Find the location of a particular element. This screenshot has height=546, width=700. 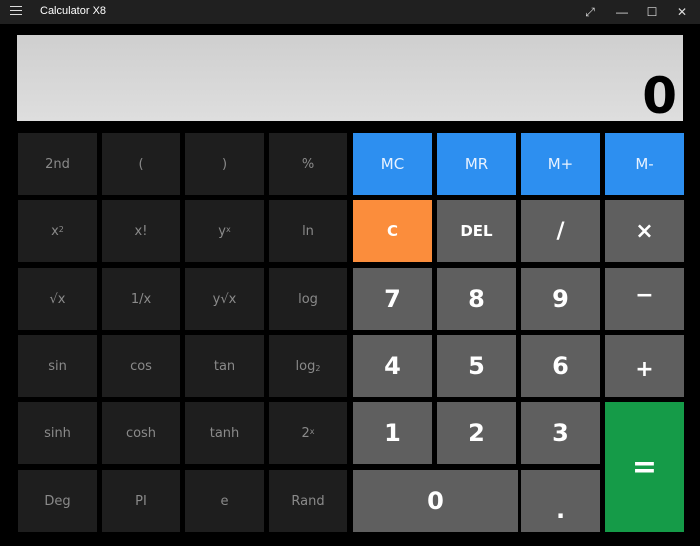

log2-base: 2 is located at coordinates (318, 368).